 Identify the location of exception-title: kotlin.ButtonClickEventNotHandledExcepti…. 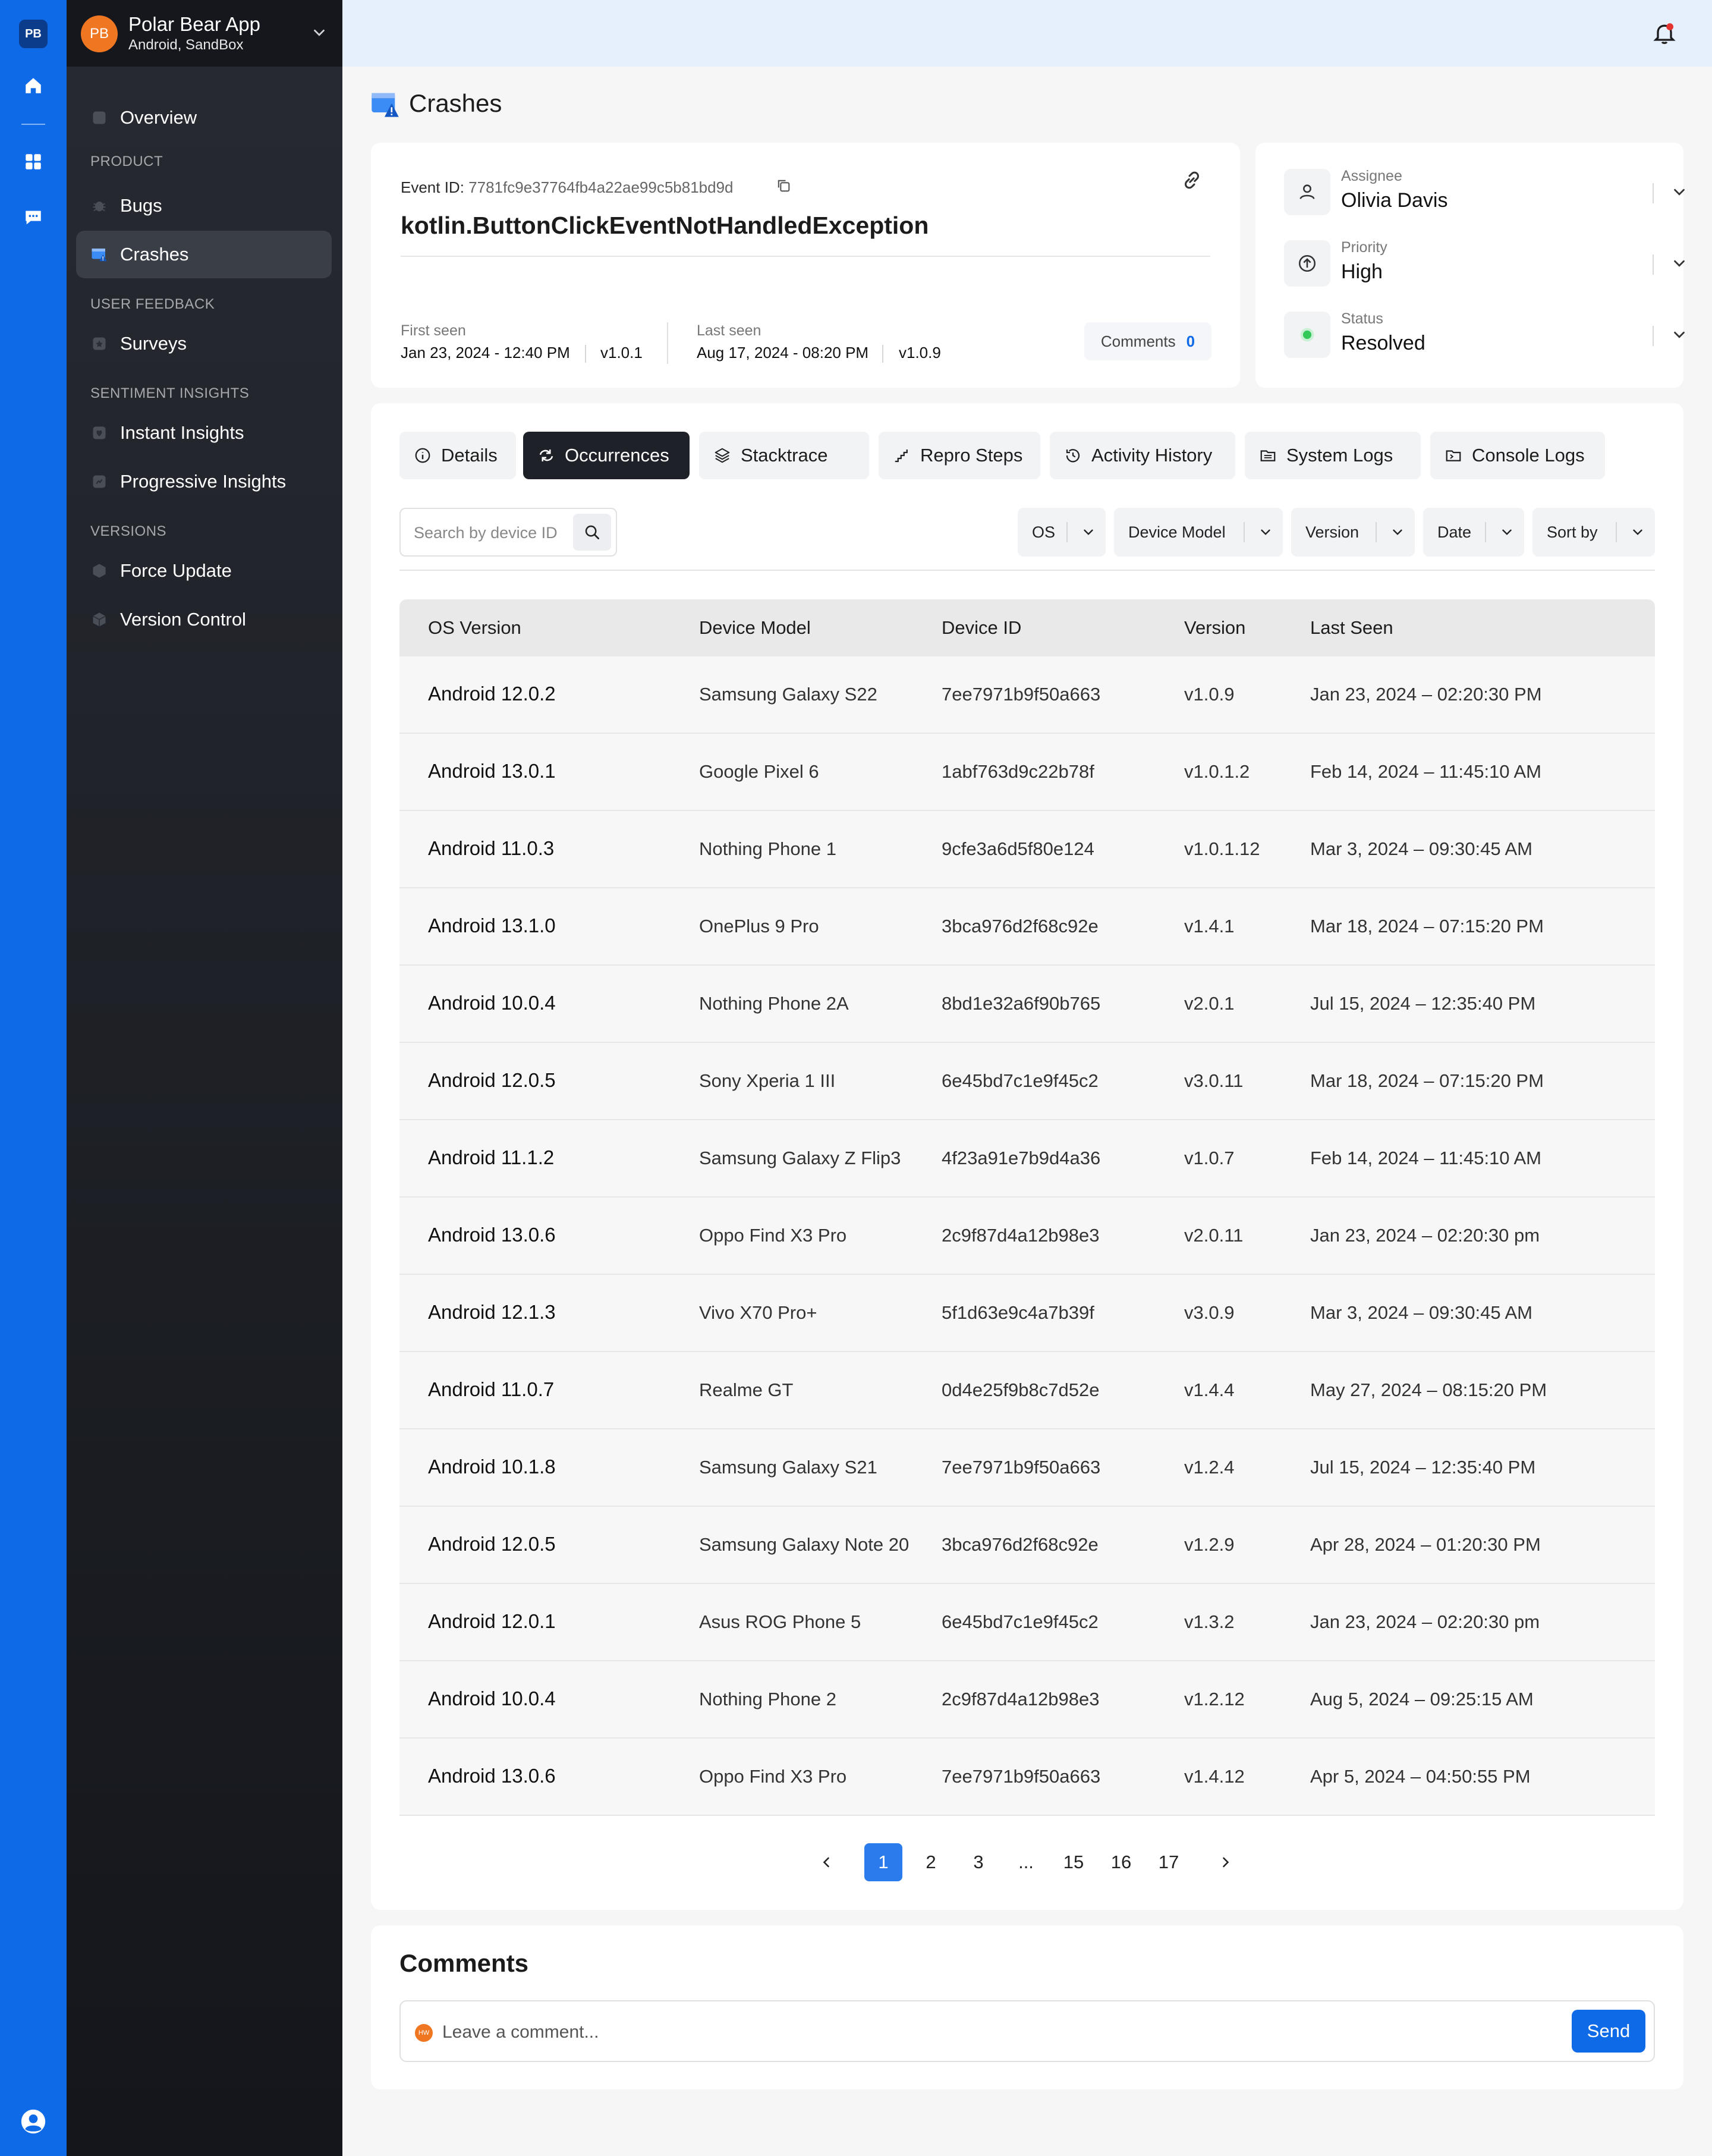
(665, 225).